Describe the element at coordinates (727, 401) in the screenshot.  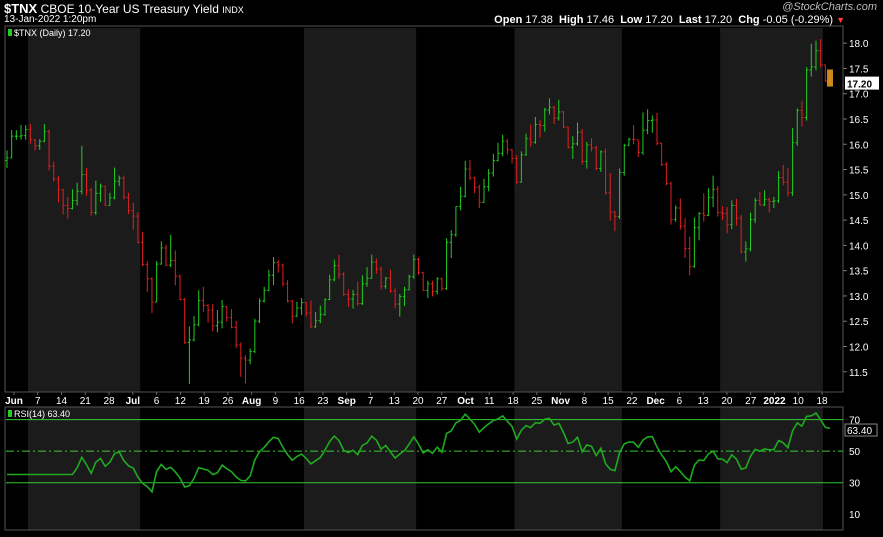
I see `x-axis-label: 20` at that location.